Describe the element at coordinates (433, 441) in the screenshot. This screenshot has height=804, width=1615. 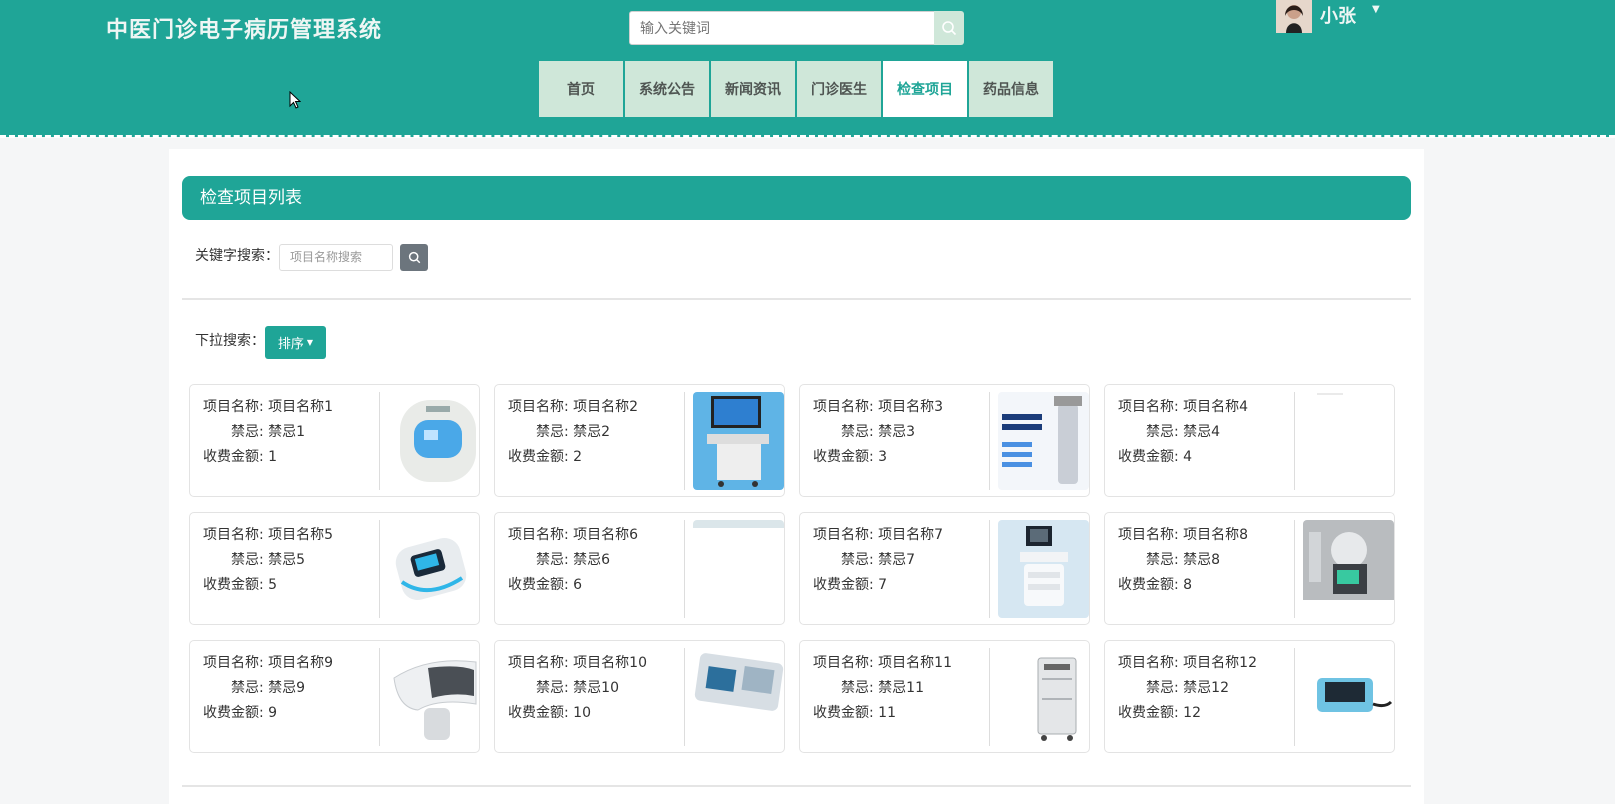
I see `massage-device-icon` at that location.